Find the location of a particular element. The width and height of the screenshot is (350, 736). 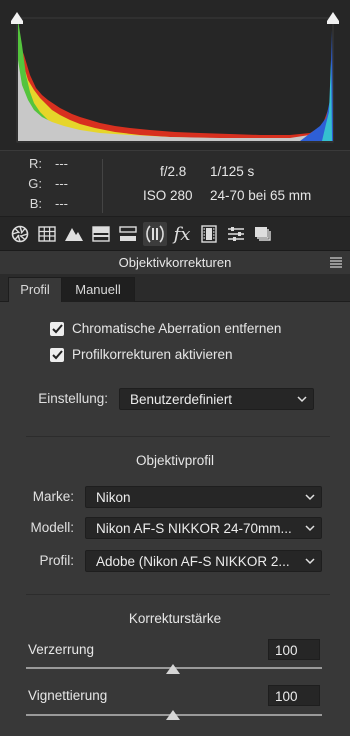

distortion-slider-thumb is located at coordinates (173, 669).